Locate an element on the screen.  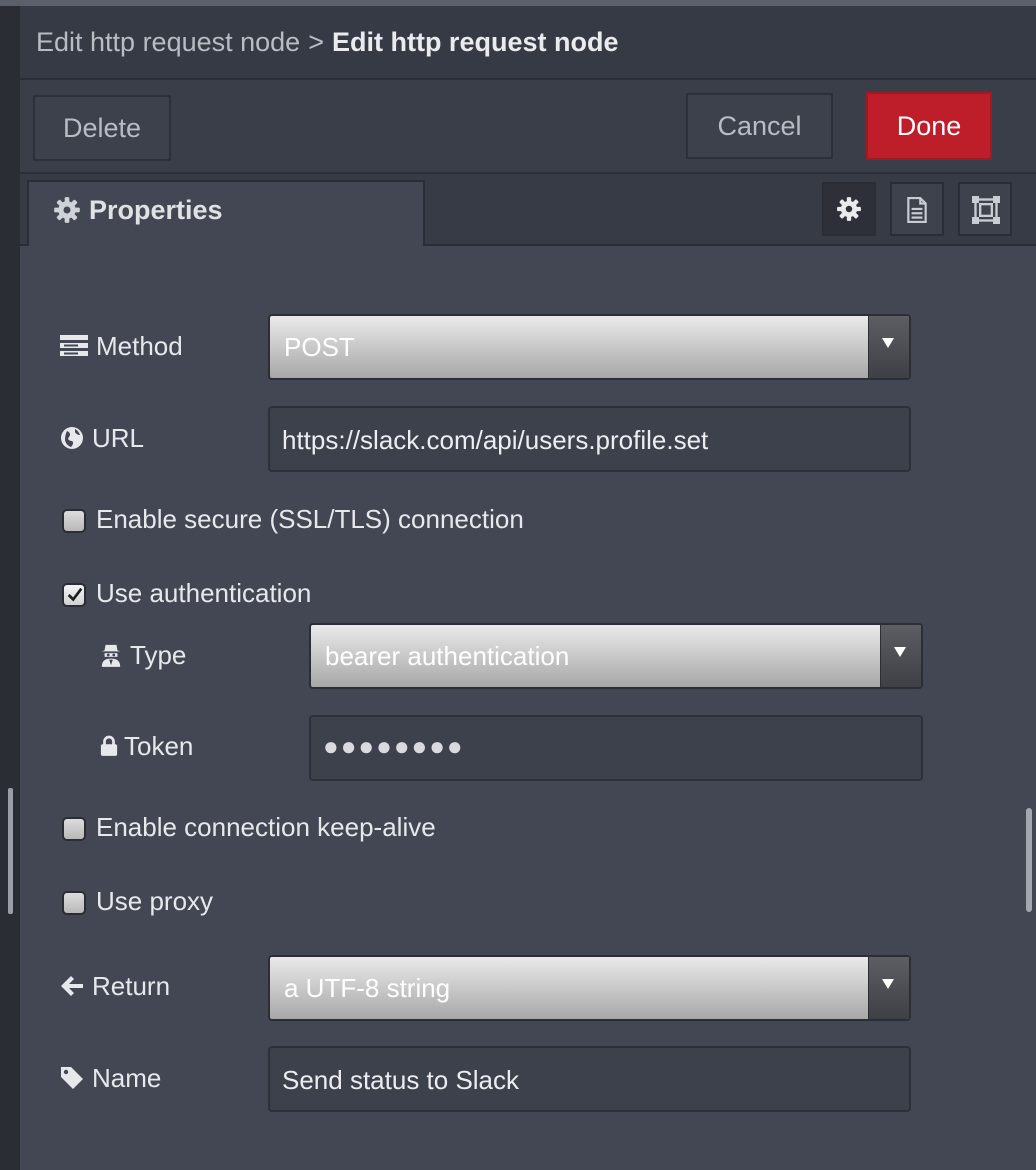
globe-icon is located at coordinates (72, 438).